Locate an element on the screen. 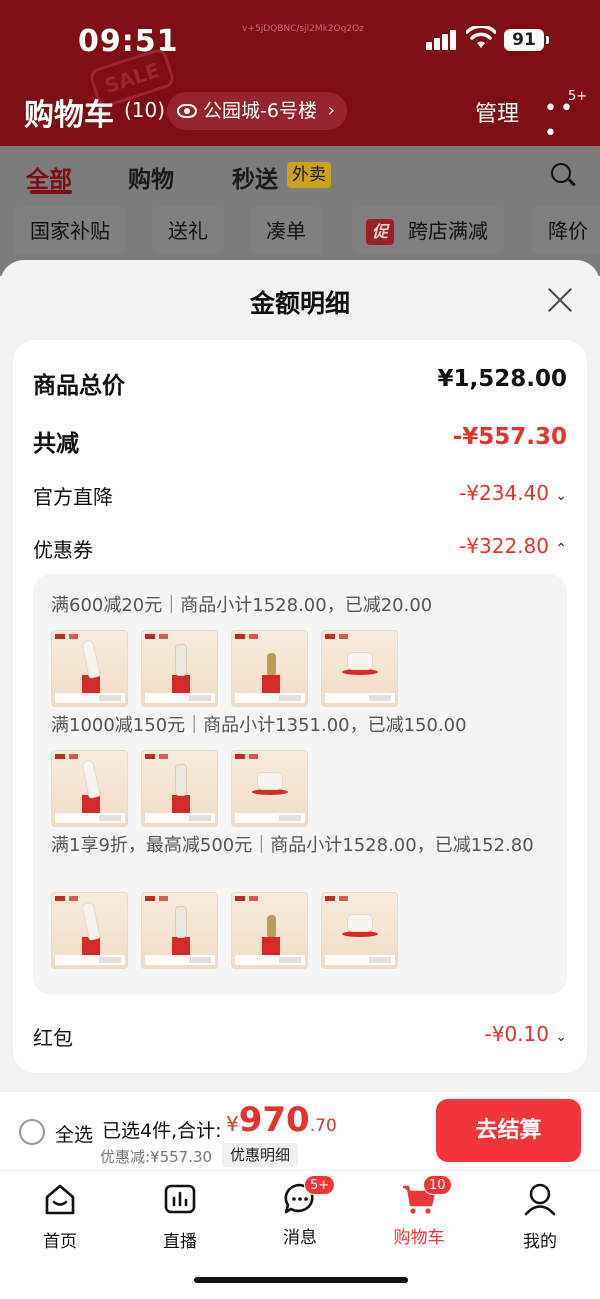  coupon-rule-text: 满1000减150元｜商品小计1351.00，已减150.00 is located at coordinates (259, 725).